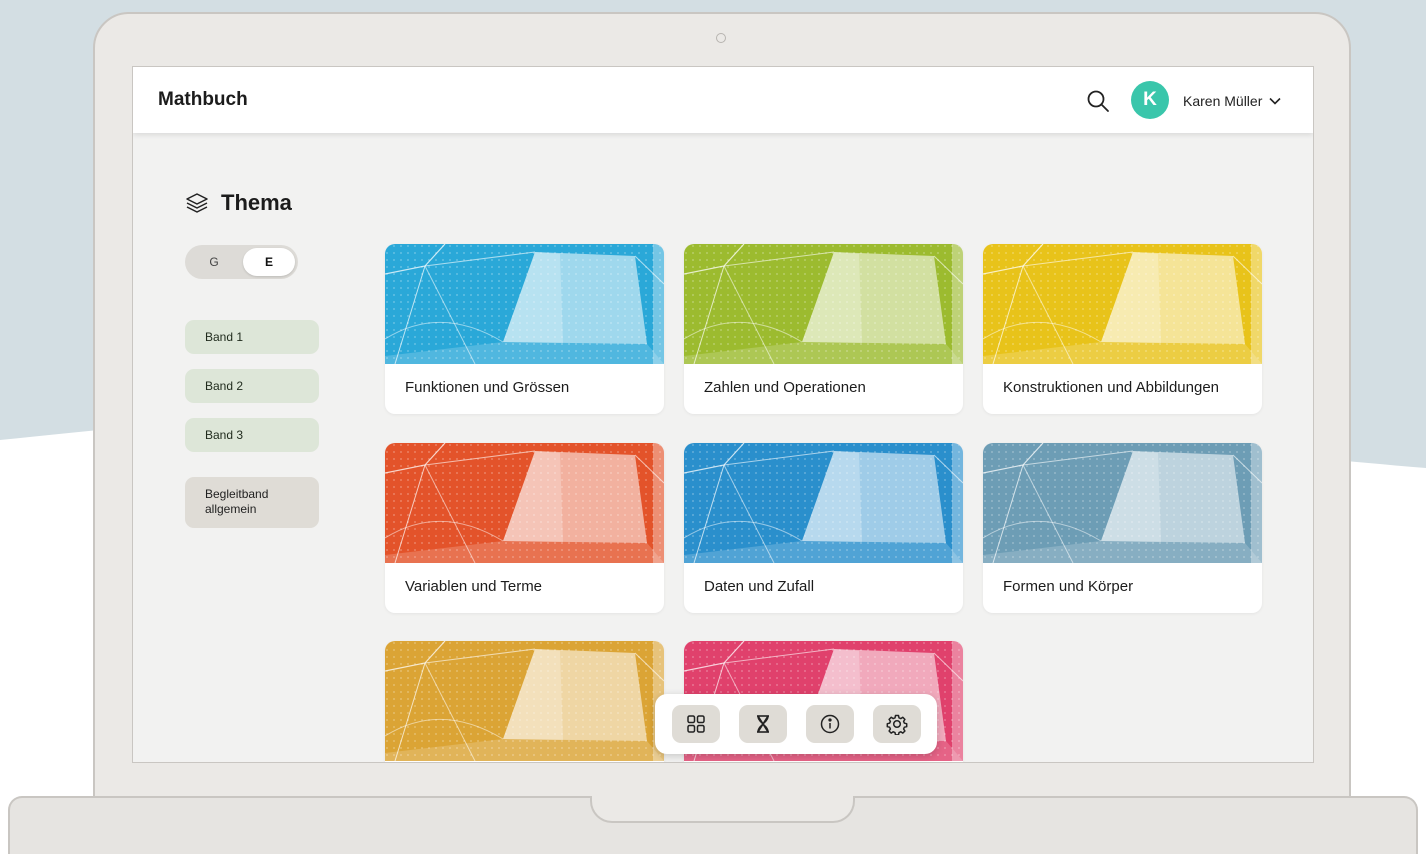 Image resolution: width=1426 pixels, height=854 pixels. I want to click on band-2-button: Band 2, so click(252, 386).